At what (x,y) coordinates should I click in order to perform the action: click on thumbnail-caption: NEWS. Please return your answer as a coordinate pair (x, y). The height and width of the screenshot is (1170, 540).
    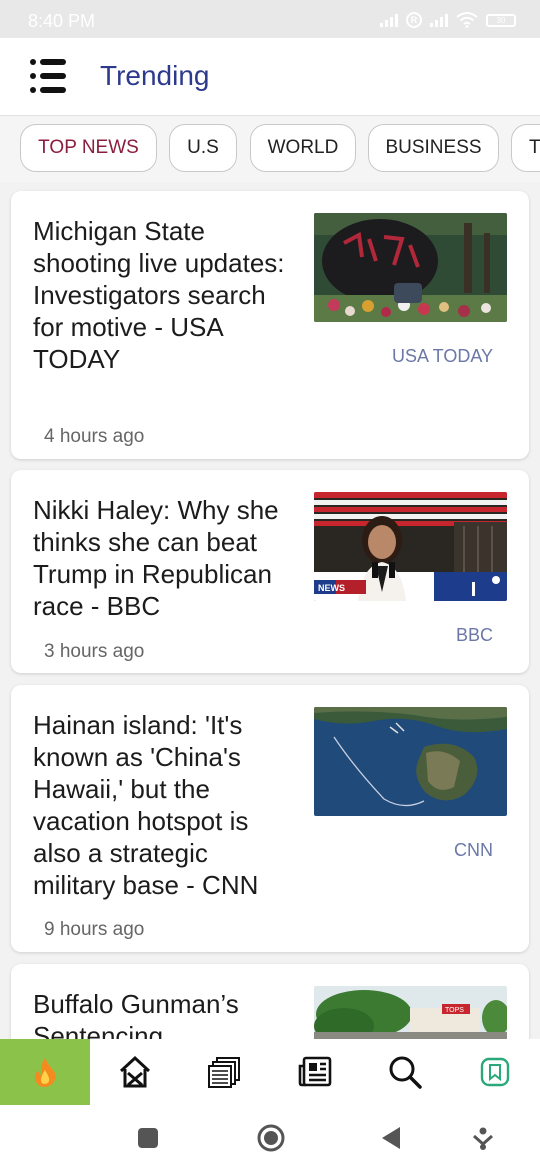
    Looking at the image, I should click on (331, 588).